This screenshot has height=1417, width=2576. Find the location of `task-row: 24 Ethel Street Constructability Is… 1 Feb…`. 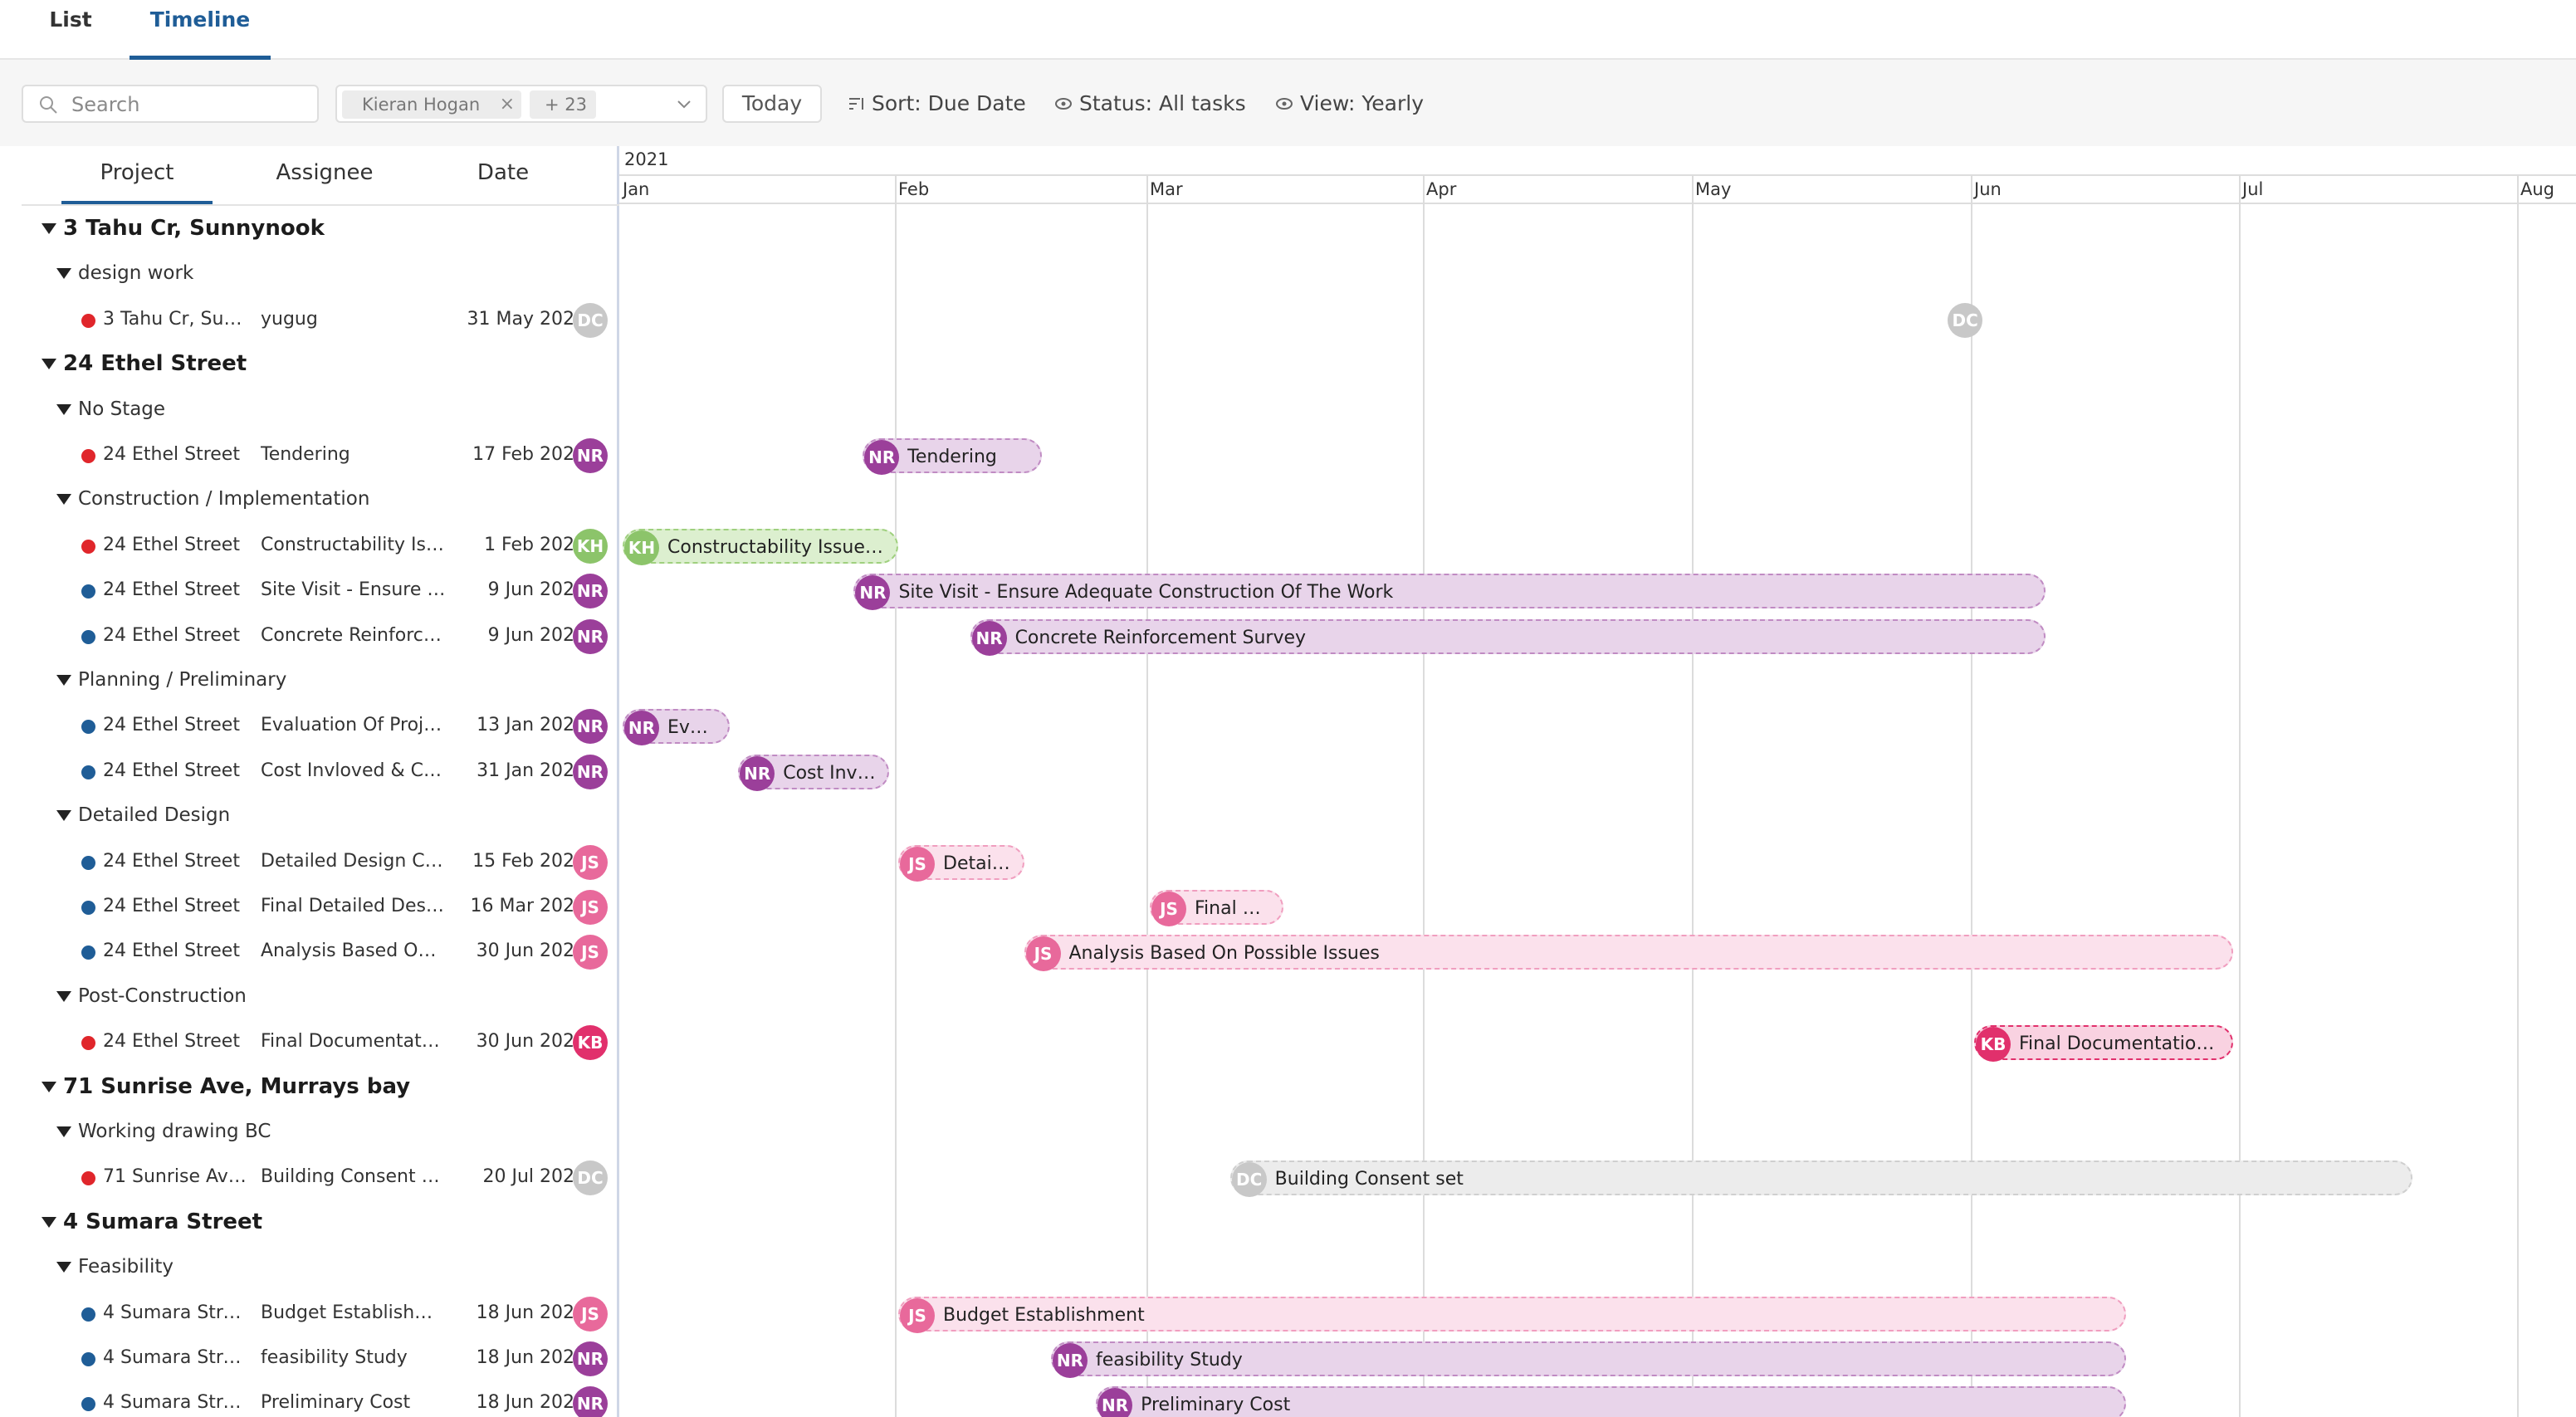

task-row: 24 Ethel Street Constructability Is… 1 Feb… is located at coordinates (320, 546).